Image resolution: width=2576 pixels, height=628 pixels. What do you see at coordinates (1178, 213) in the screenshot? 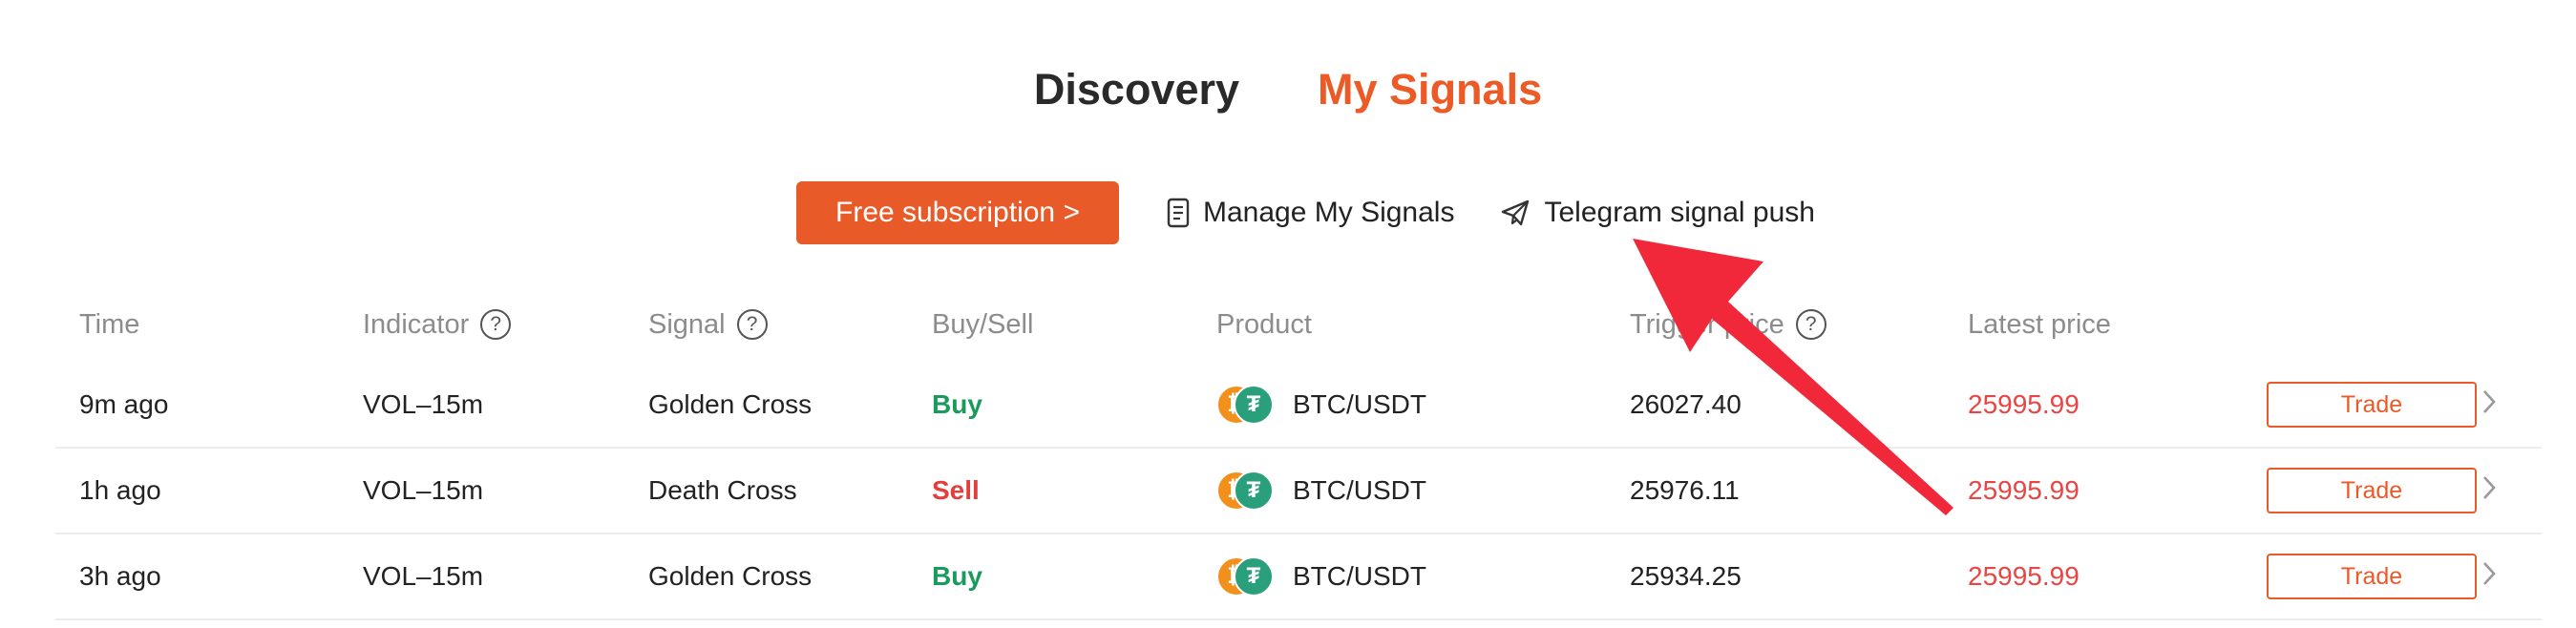
I see `document-icon` at bounding box center [1178, 213].